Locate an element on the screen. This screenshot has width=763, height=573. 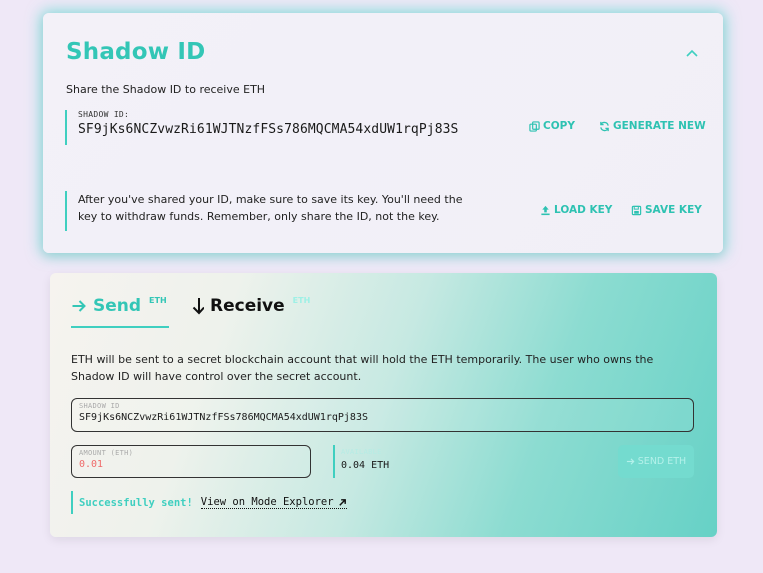
available-balance: AVAILABLE 0.04 ETH is located at coordinates (361, 461).